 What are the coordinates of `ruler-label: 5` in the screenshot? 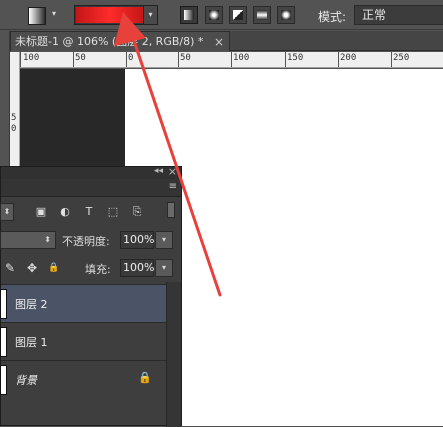 It's located at (14, 118).